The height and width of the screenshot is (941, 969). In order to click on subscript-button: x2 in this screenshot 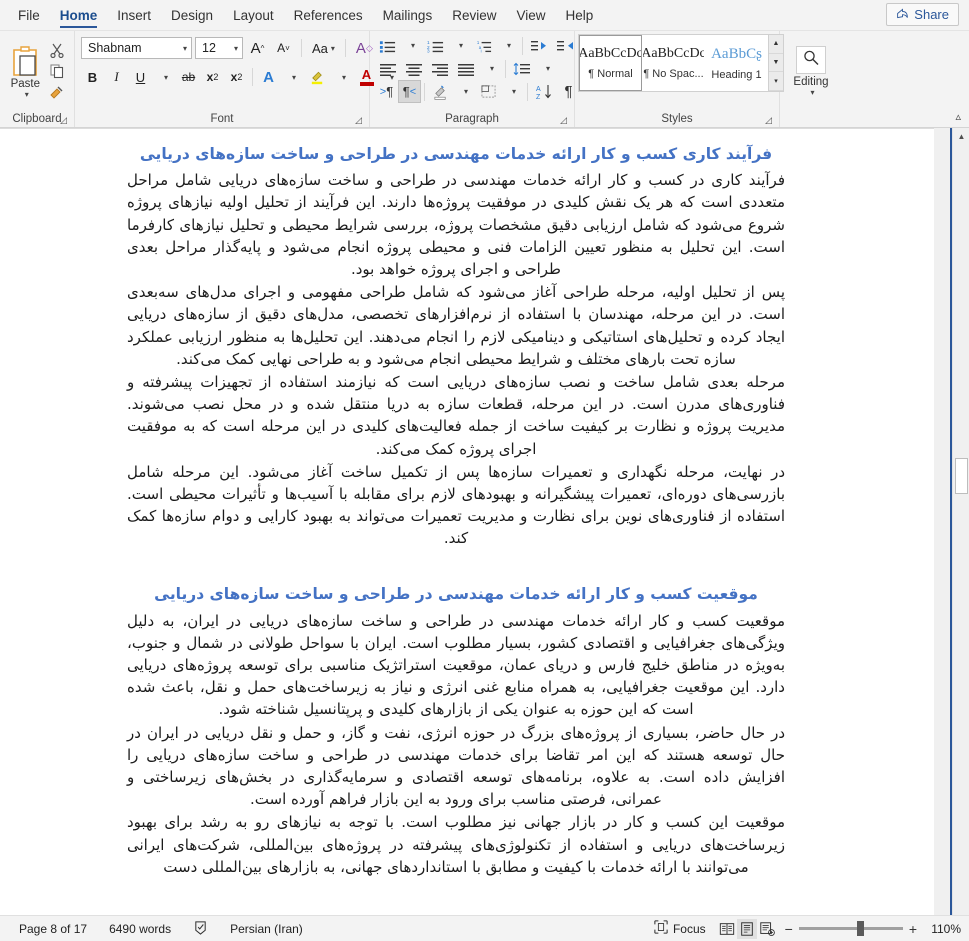, I will do `click(212, 77)`.